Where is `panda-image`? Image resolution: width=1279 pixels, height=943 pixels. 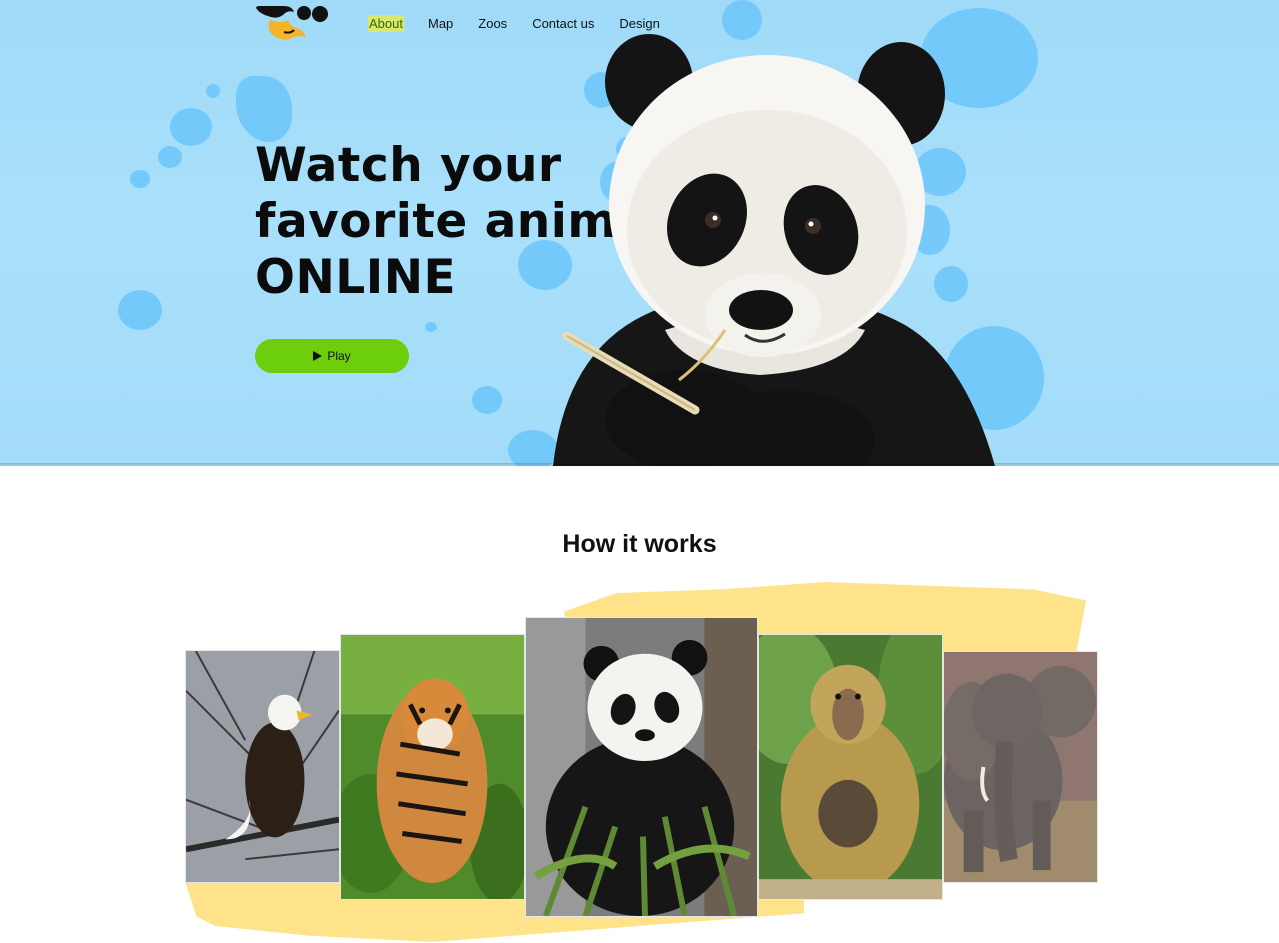
panda-image is located at coordinates (641, 767).